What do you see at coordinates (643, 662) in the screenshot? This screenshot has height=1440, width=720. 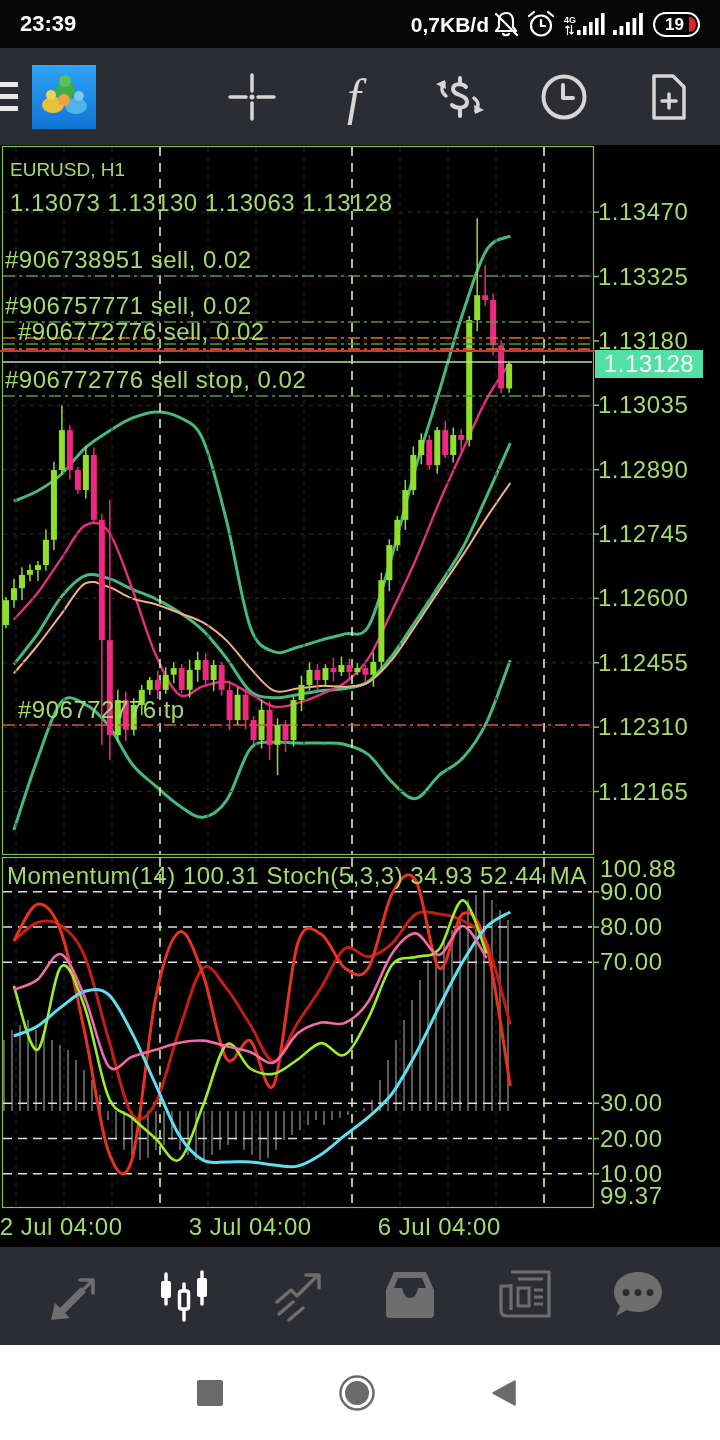 I see `price-axis-label: 1.12455` at bounding box center [643, 662].